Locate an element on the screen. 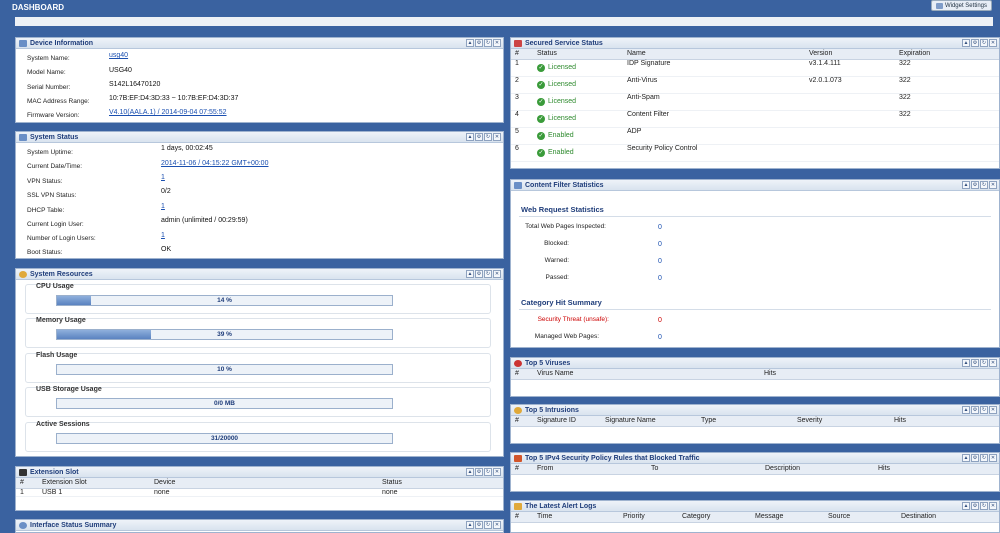  column-header: From is located at coordinates (590, 469).